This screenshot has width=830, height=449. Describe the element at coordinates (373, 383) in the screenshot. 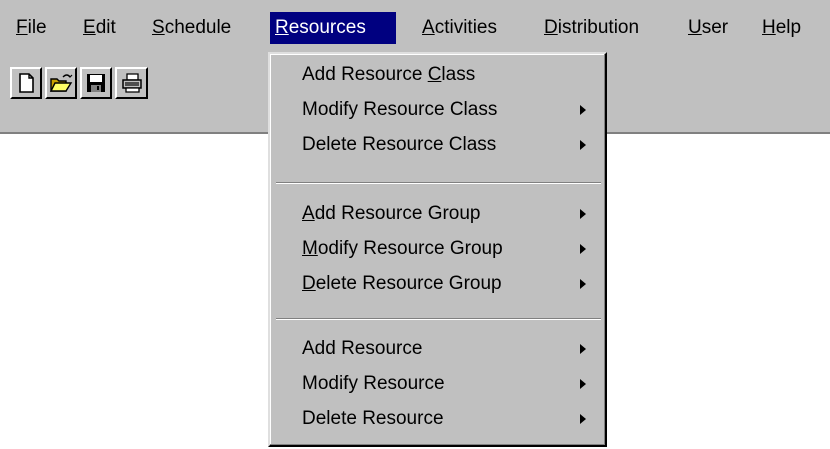

I see `menu-item-label: Modify Resource` at that location.